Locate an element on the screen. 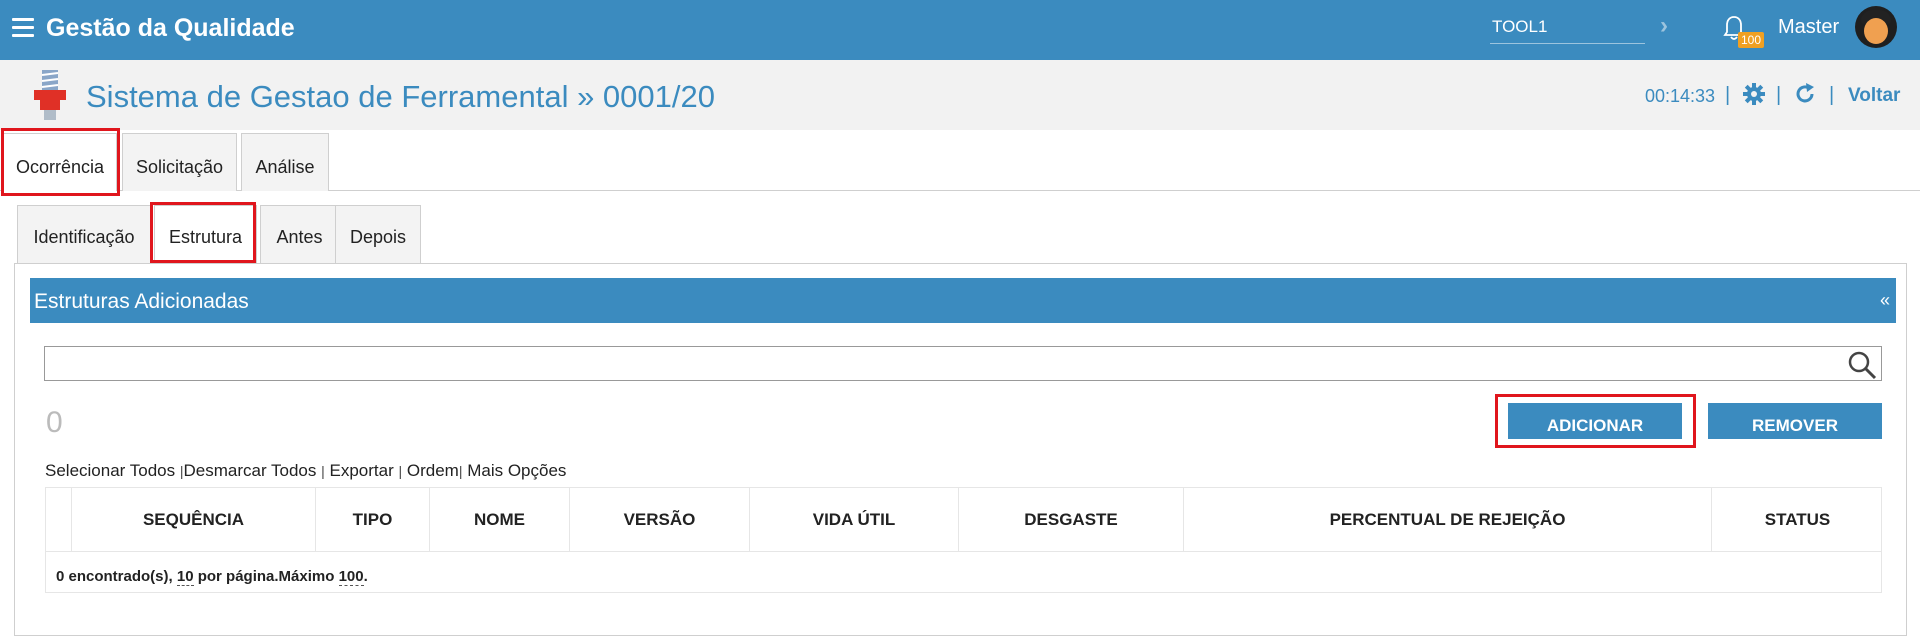 The height and width of the screenshot is (640, 1920). column-header: PERCENTUAL DE REJEIÇÃO is located at coordinates (1447, 520).